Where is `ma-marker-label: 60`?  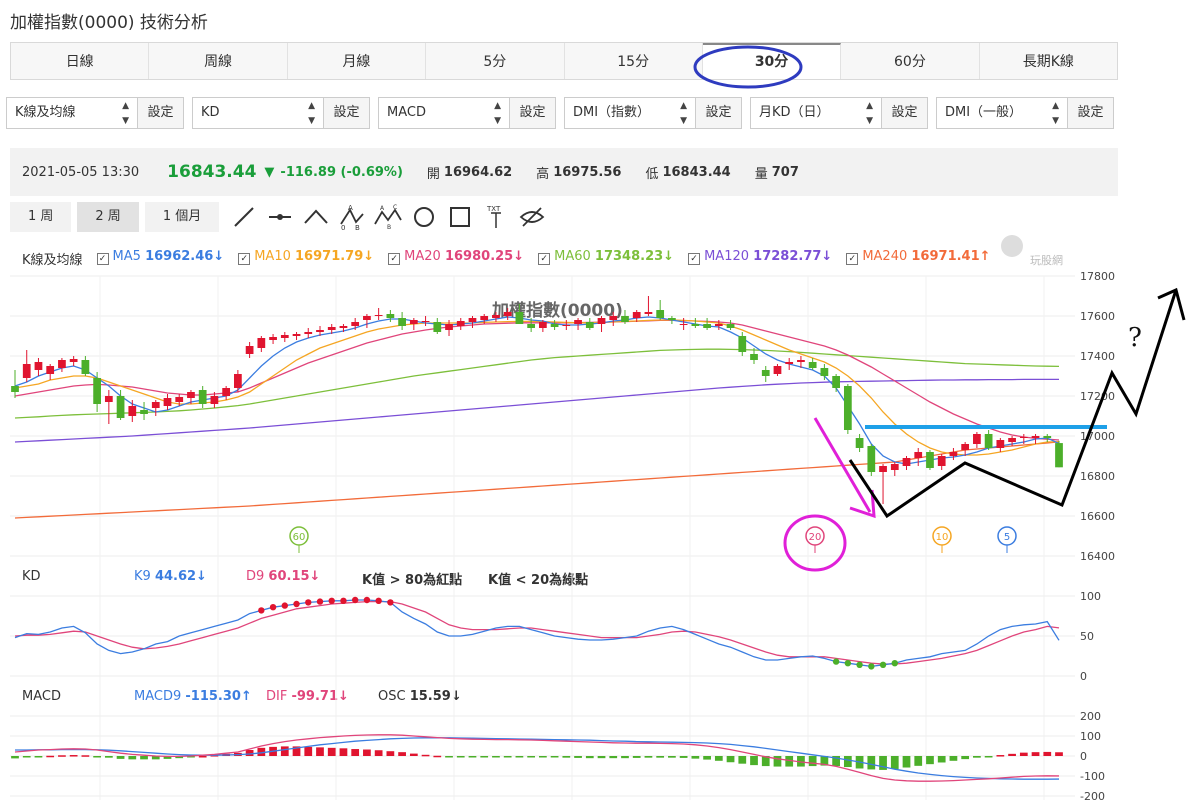 ma-marker-label: 60 is located at coordinates (299, 537).